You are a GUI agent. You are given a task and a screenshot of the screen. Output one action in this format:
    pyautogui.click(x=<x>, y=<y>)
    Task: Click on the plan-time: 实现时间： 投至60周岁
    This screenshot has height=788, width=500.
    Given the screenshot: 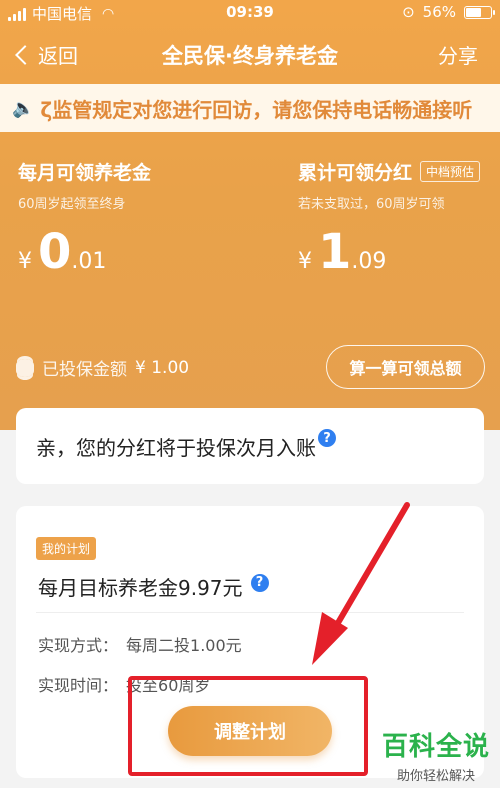 What is the action you would take?
    pyautogui.click(x=124, y=684)
    